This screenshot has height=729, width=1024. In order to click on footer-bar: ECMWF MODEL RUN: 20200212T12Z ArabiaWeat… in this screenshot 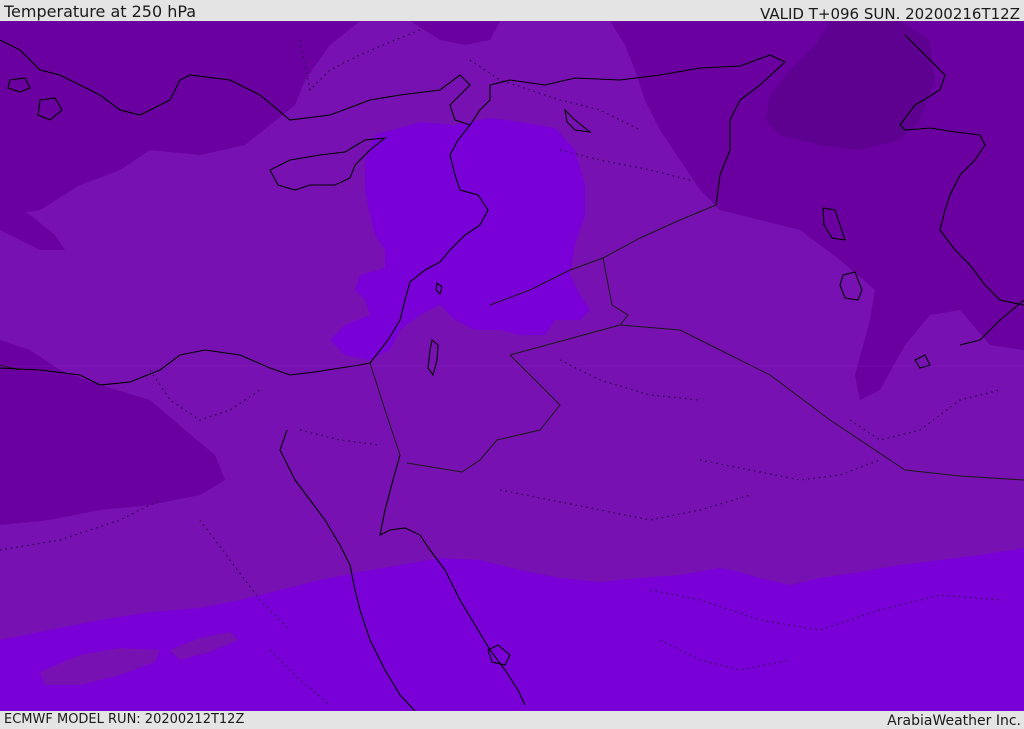, I will do `click(512, 720)`.